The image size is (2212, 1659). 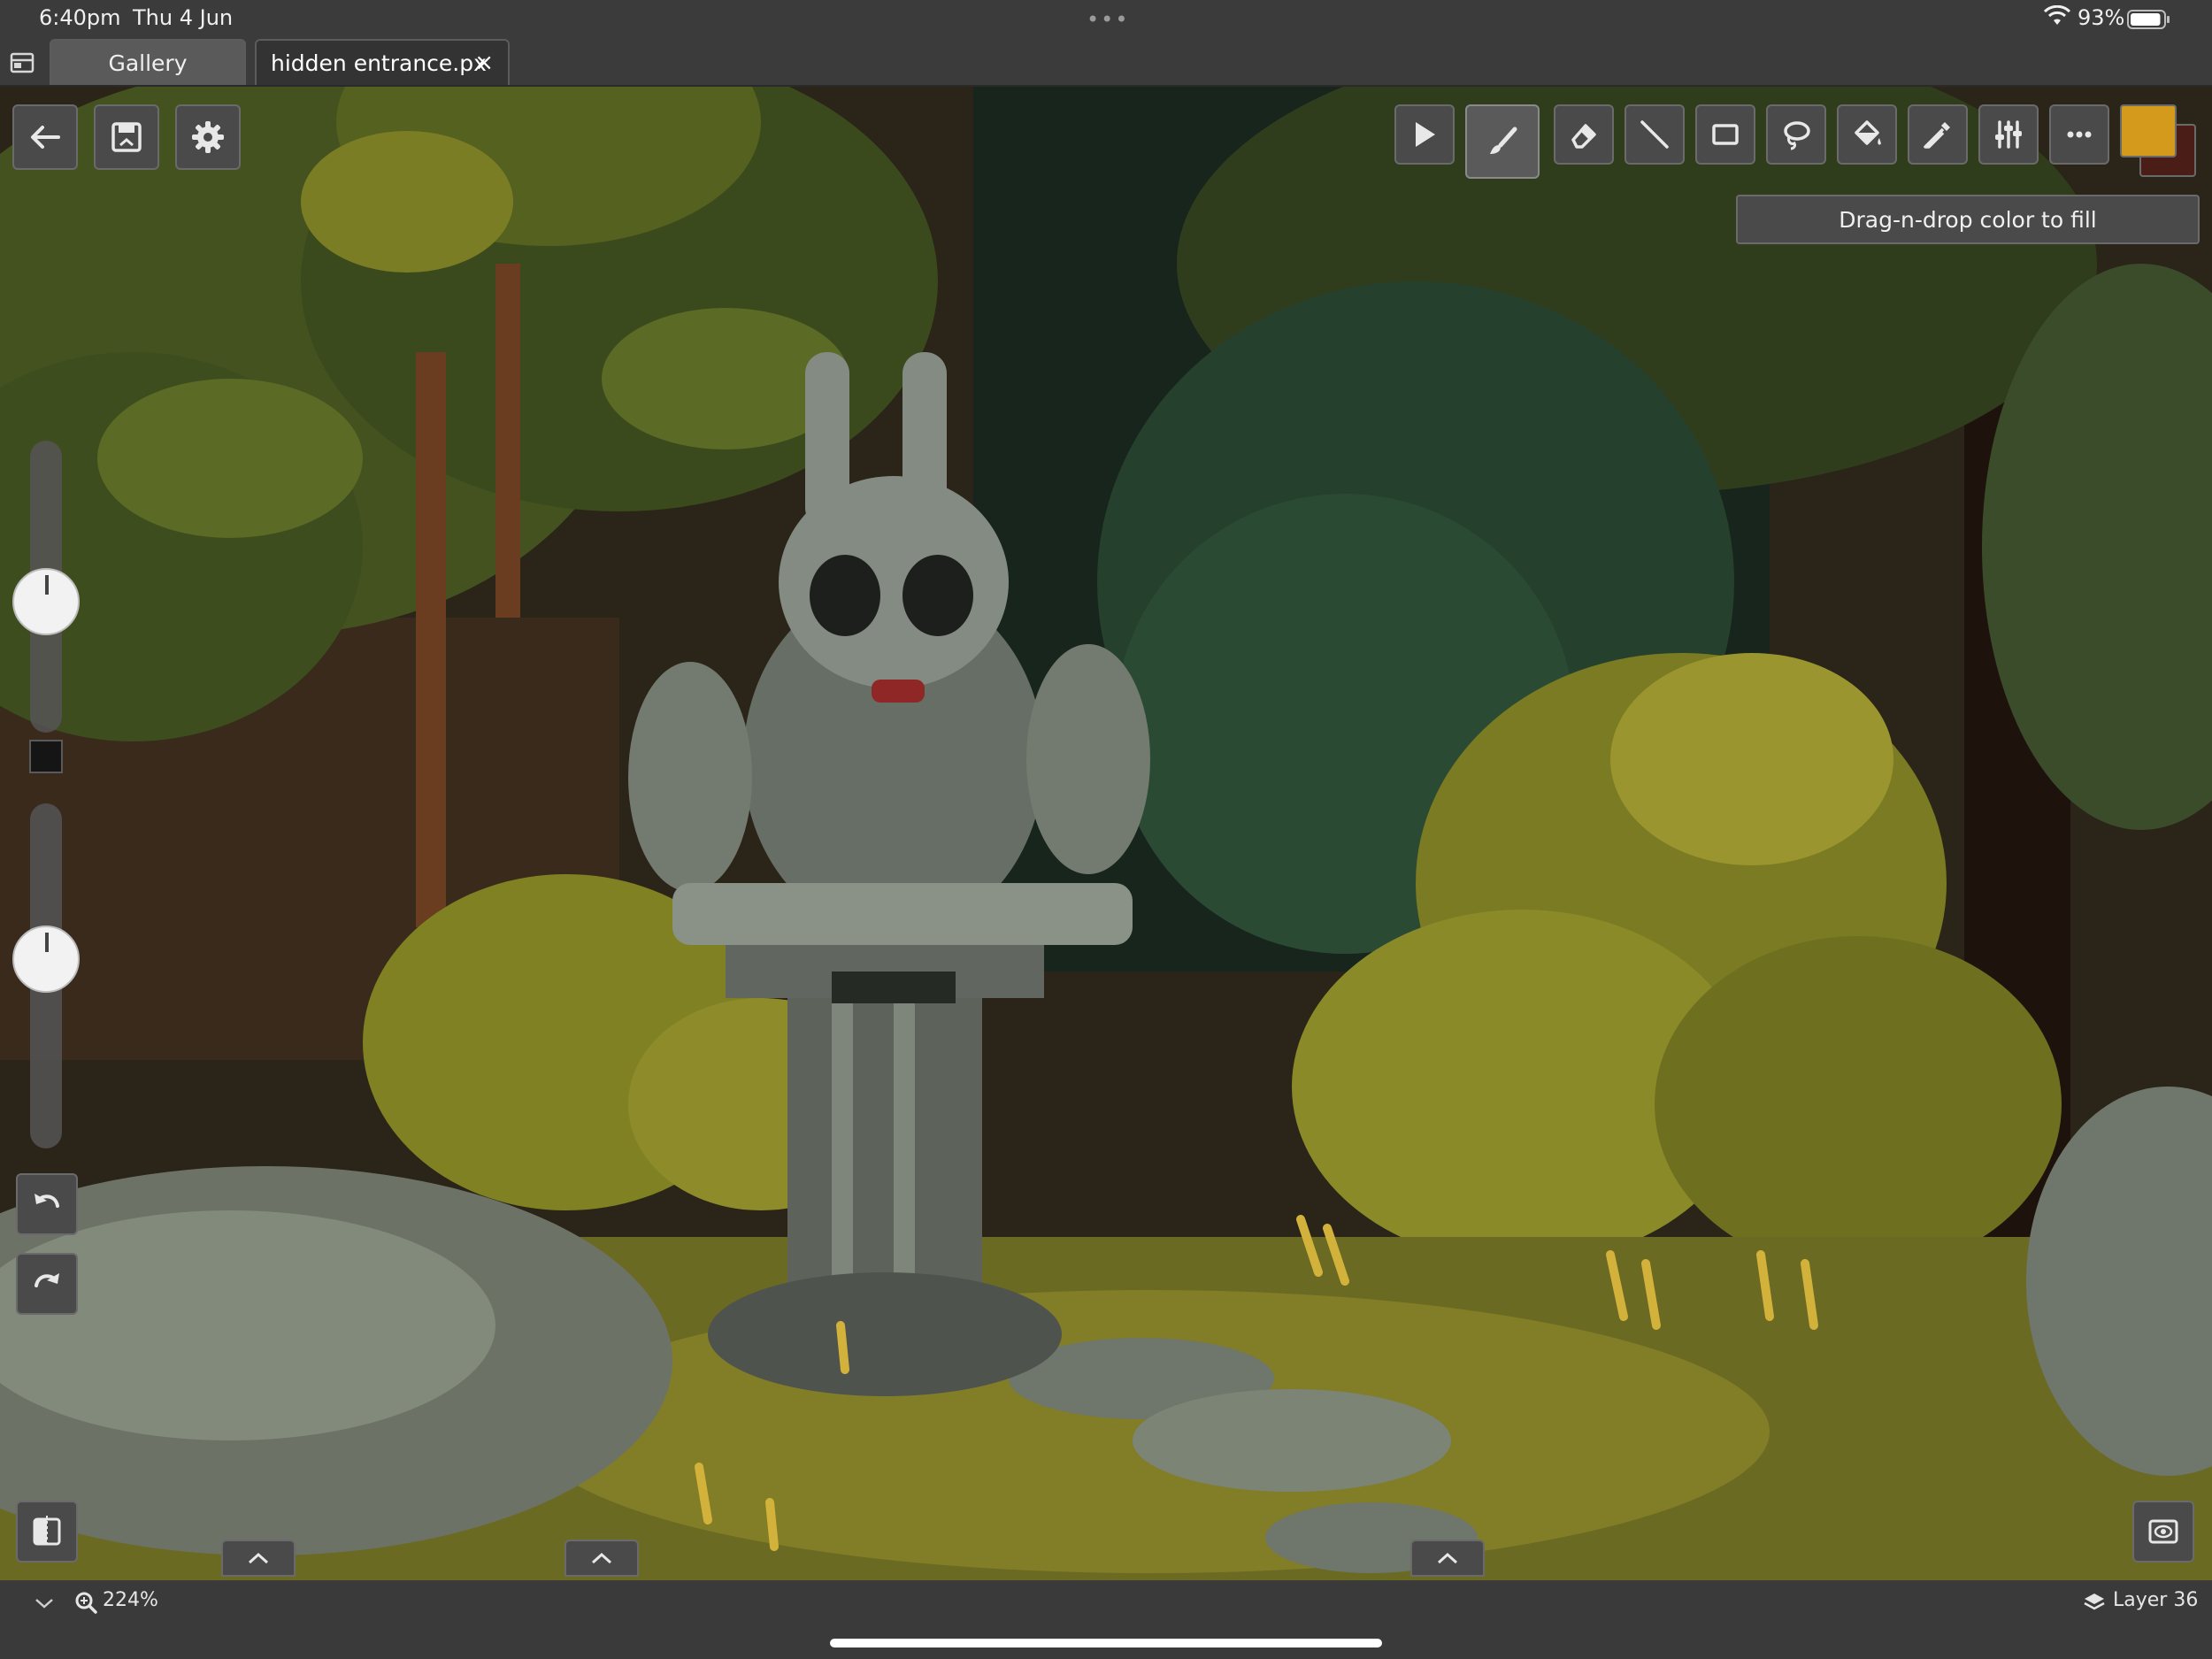 What do you see at coordinates (1106, 63) in the screenshot?
I see `tab-bar: Gallery hidden entrance.px ×` at bounding box center [1106, 63].